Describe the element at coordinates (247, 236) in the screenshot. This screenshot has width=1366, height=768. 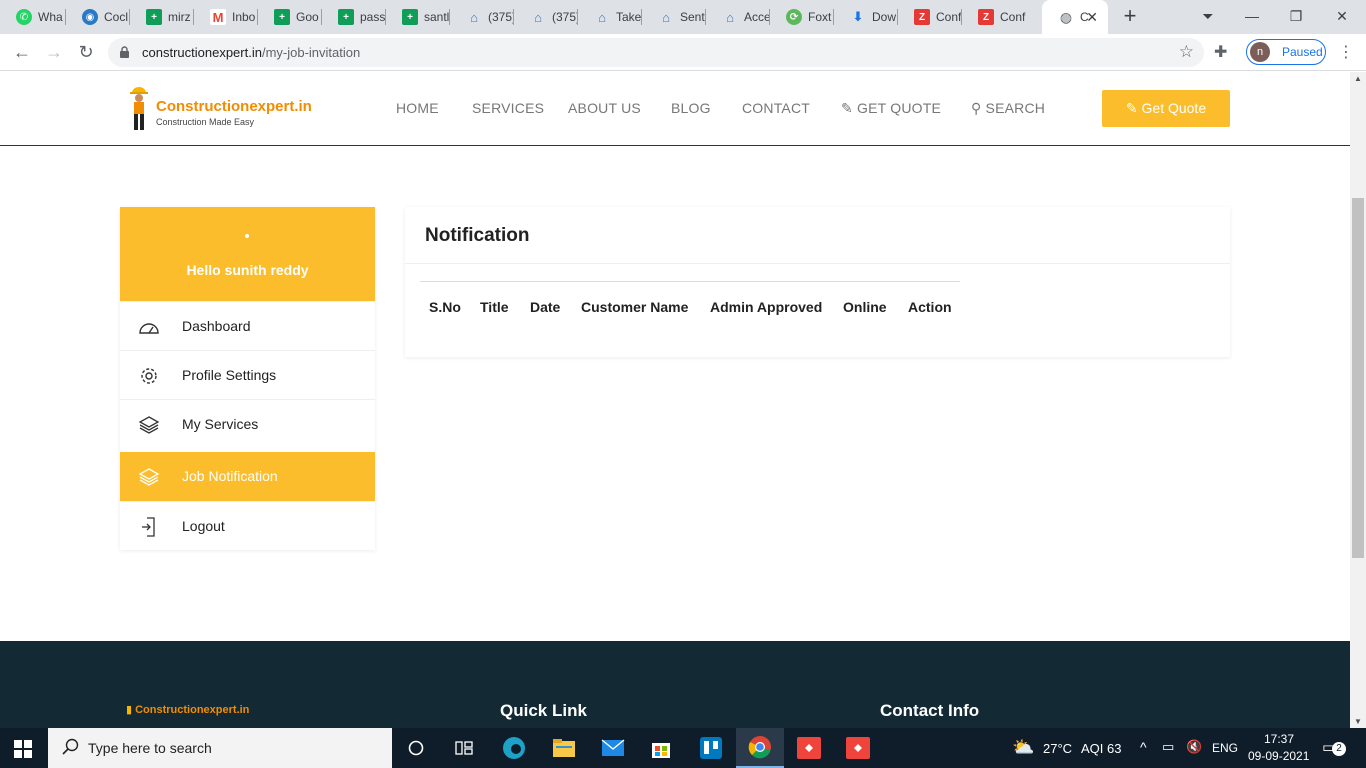
I see `avatar-placeholder` at that location.